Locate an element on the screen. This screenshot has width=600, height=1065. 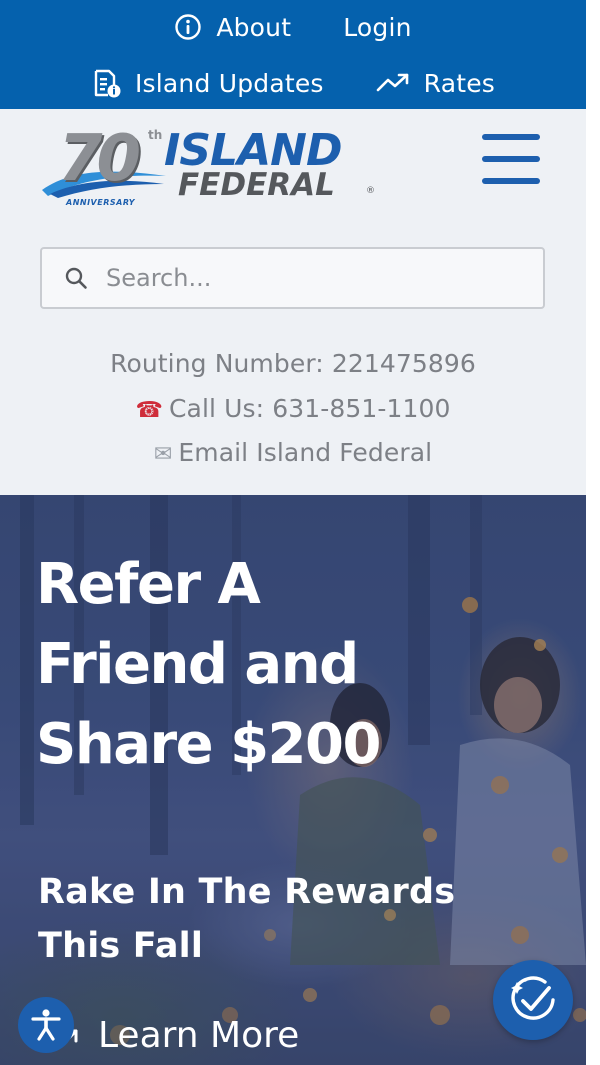
island-updates-link: Island Updates is located at coordinates (207, 83).